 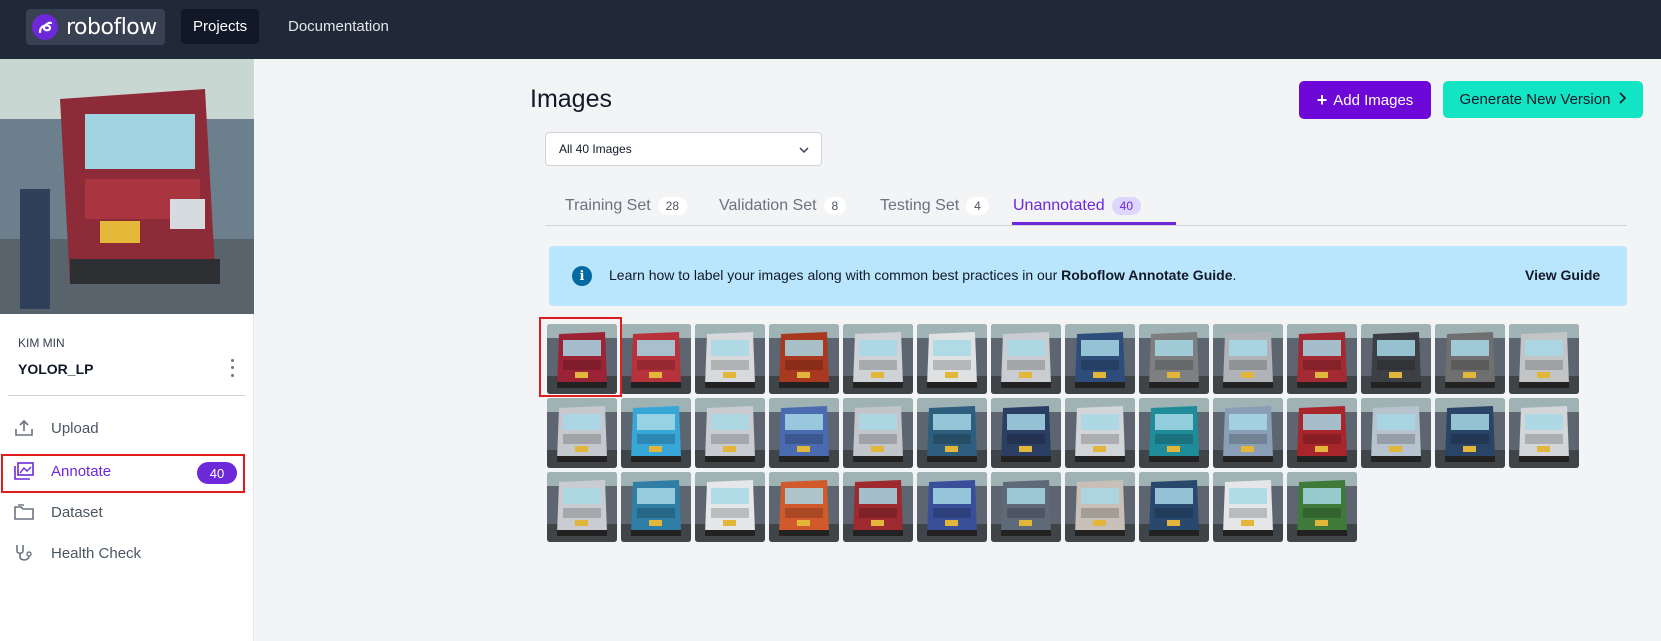 I want to click on roboflow-logo: roboflow, so click(x=95, y=27).